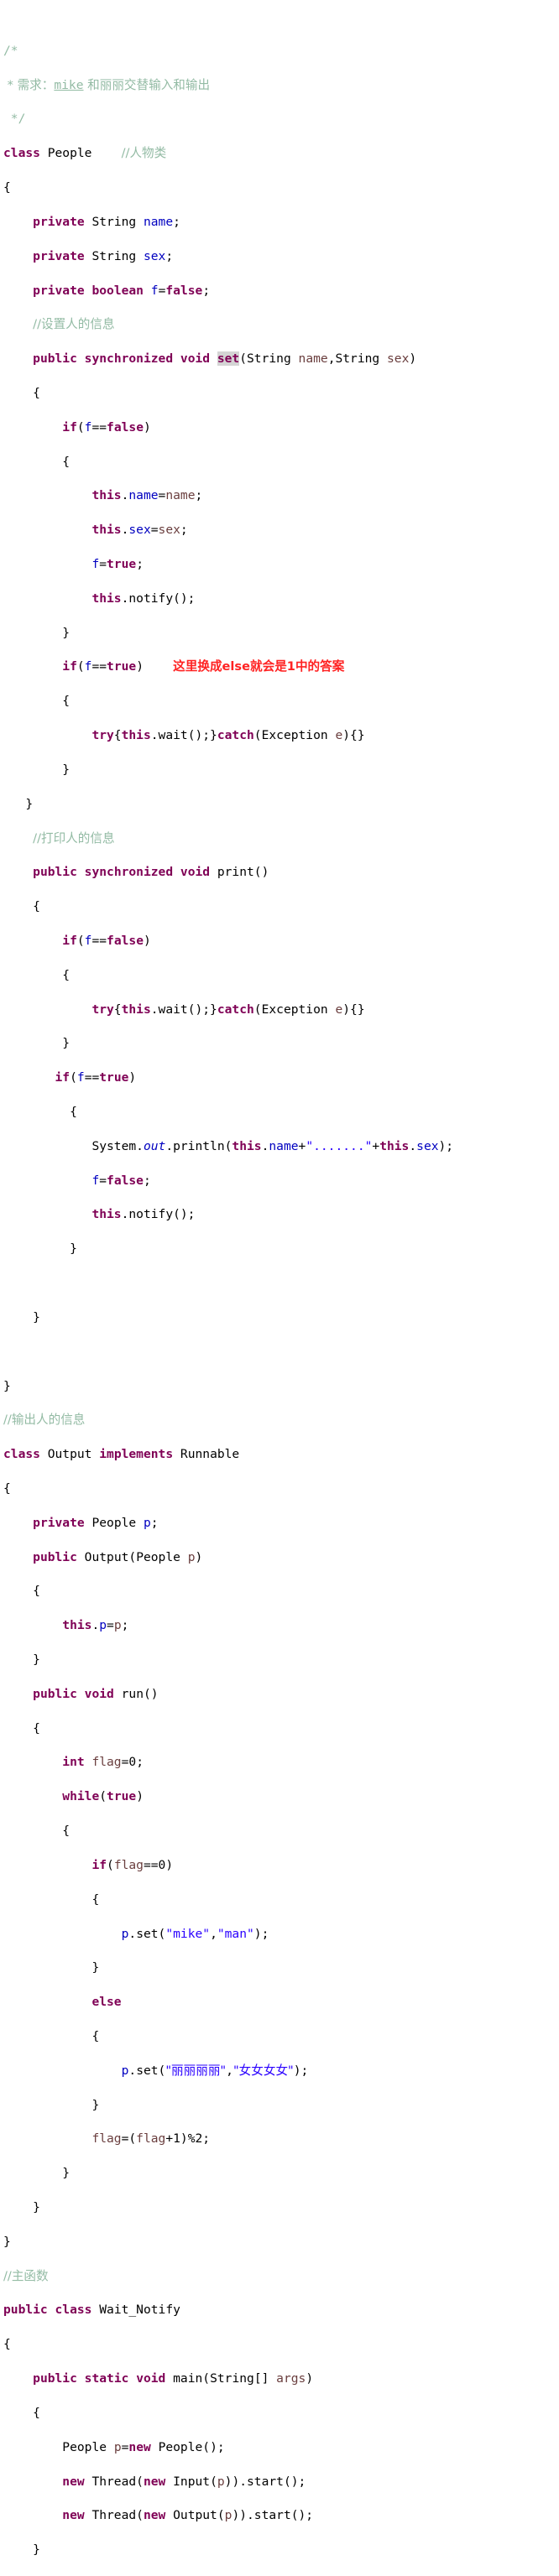  I want to click on static-field-out: out, so click(154, 1145).